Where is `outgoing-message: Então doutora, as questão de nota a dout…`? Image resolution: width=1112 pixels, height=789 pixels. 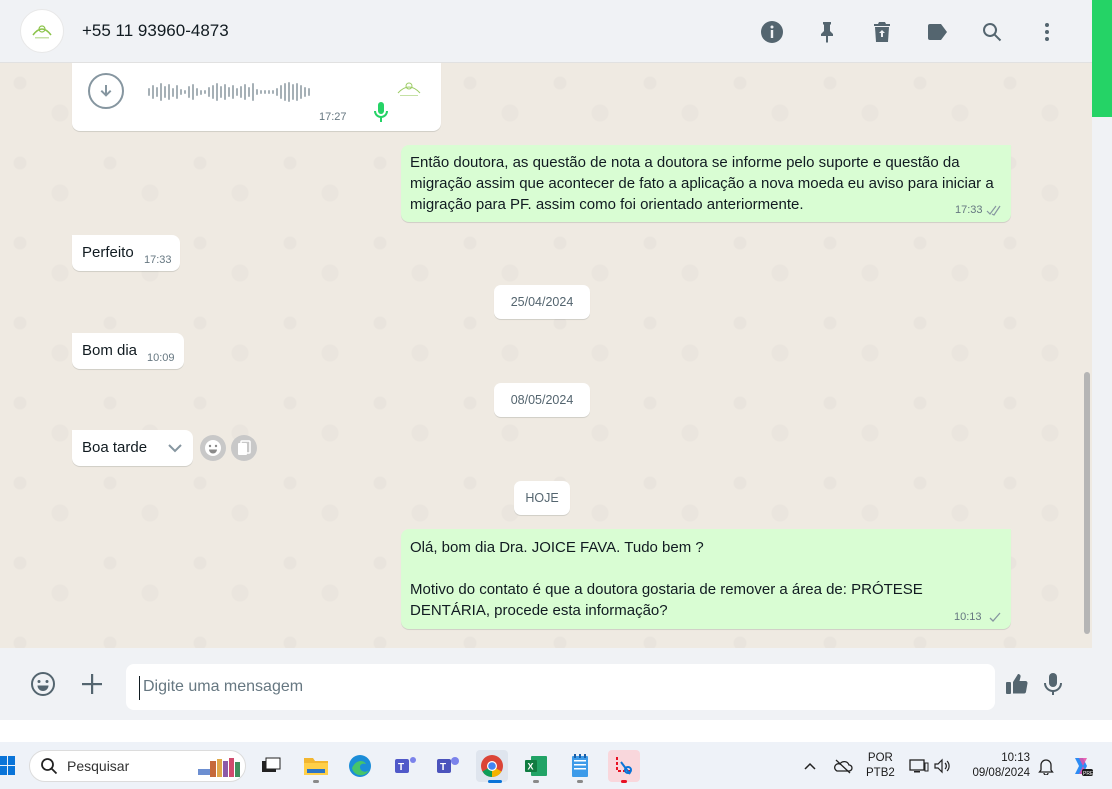 outgoing-message: Então doutora, as questão de nota a dout… is located at coordinates (706, 183).